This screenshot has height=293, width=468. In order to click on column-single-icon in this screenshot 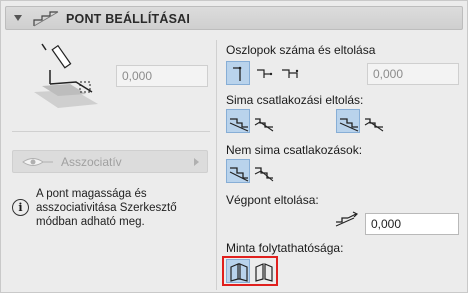, I will do `click(237, 73)`.